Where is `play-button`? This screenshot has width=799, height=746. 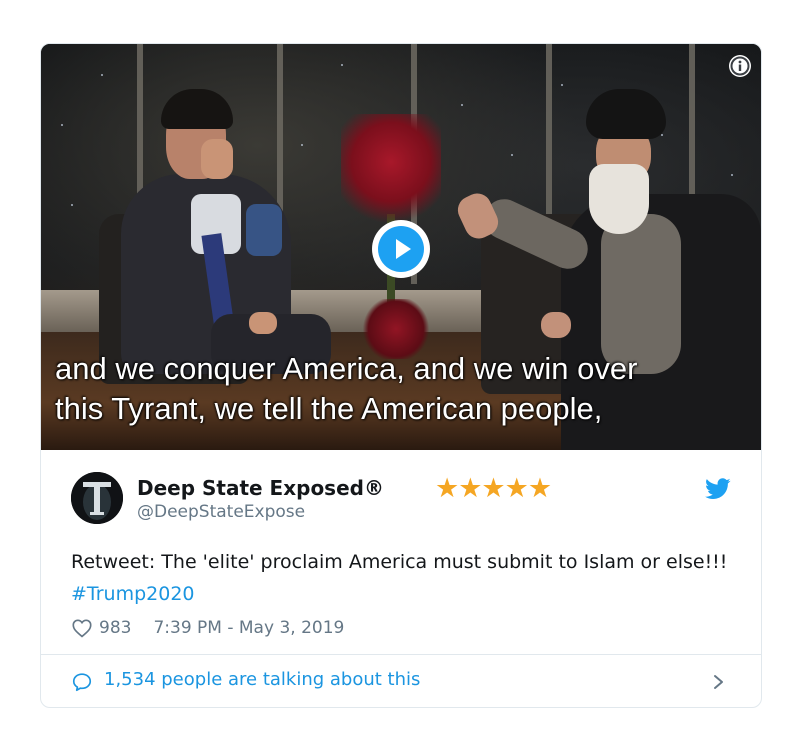
play-button is located at coordinates (401, 249).